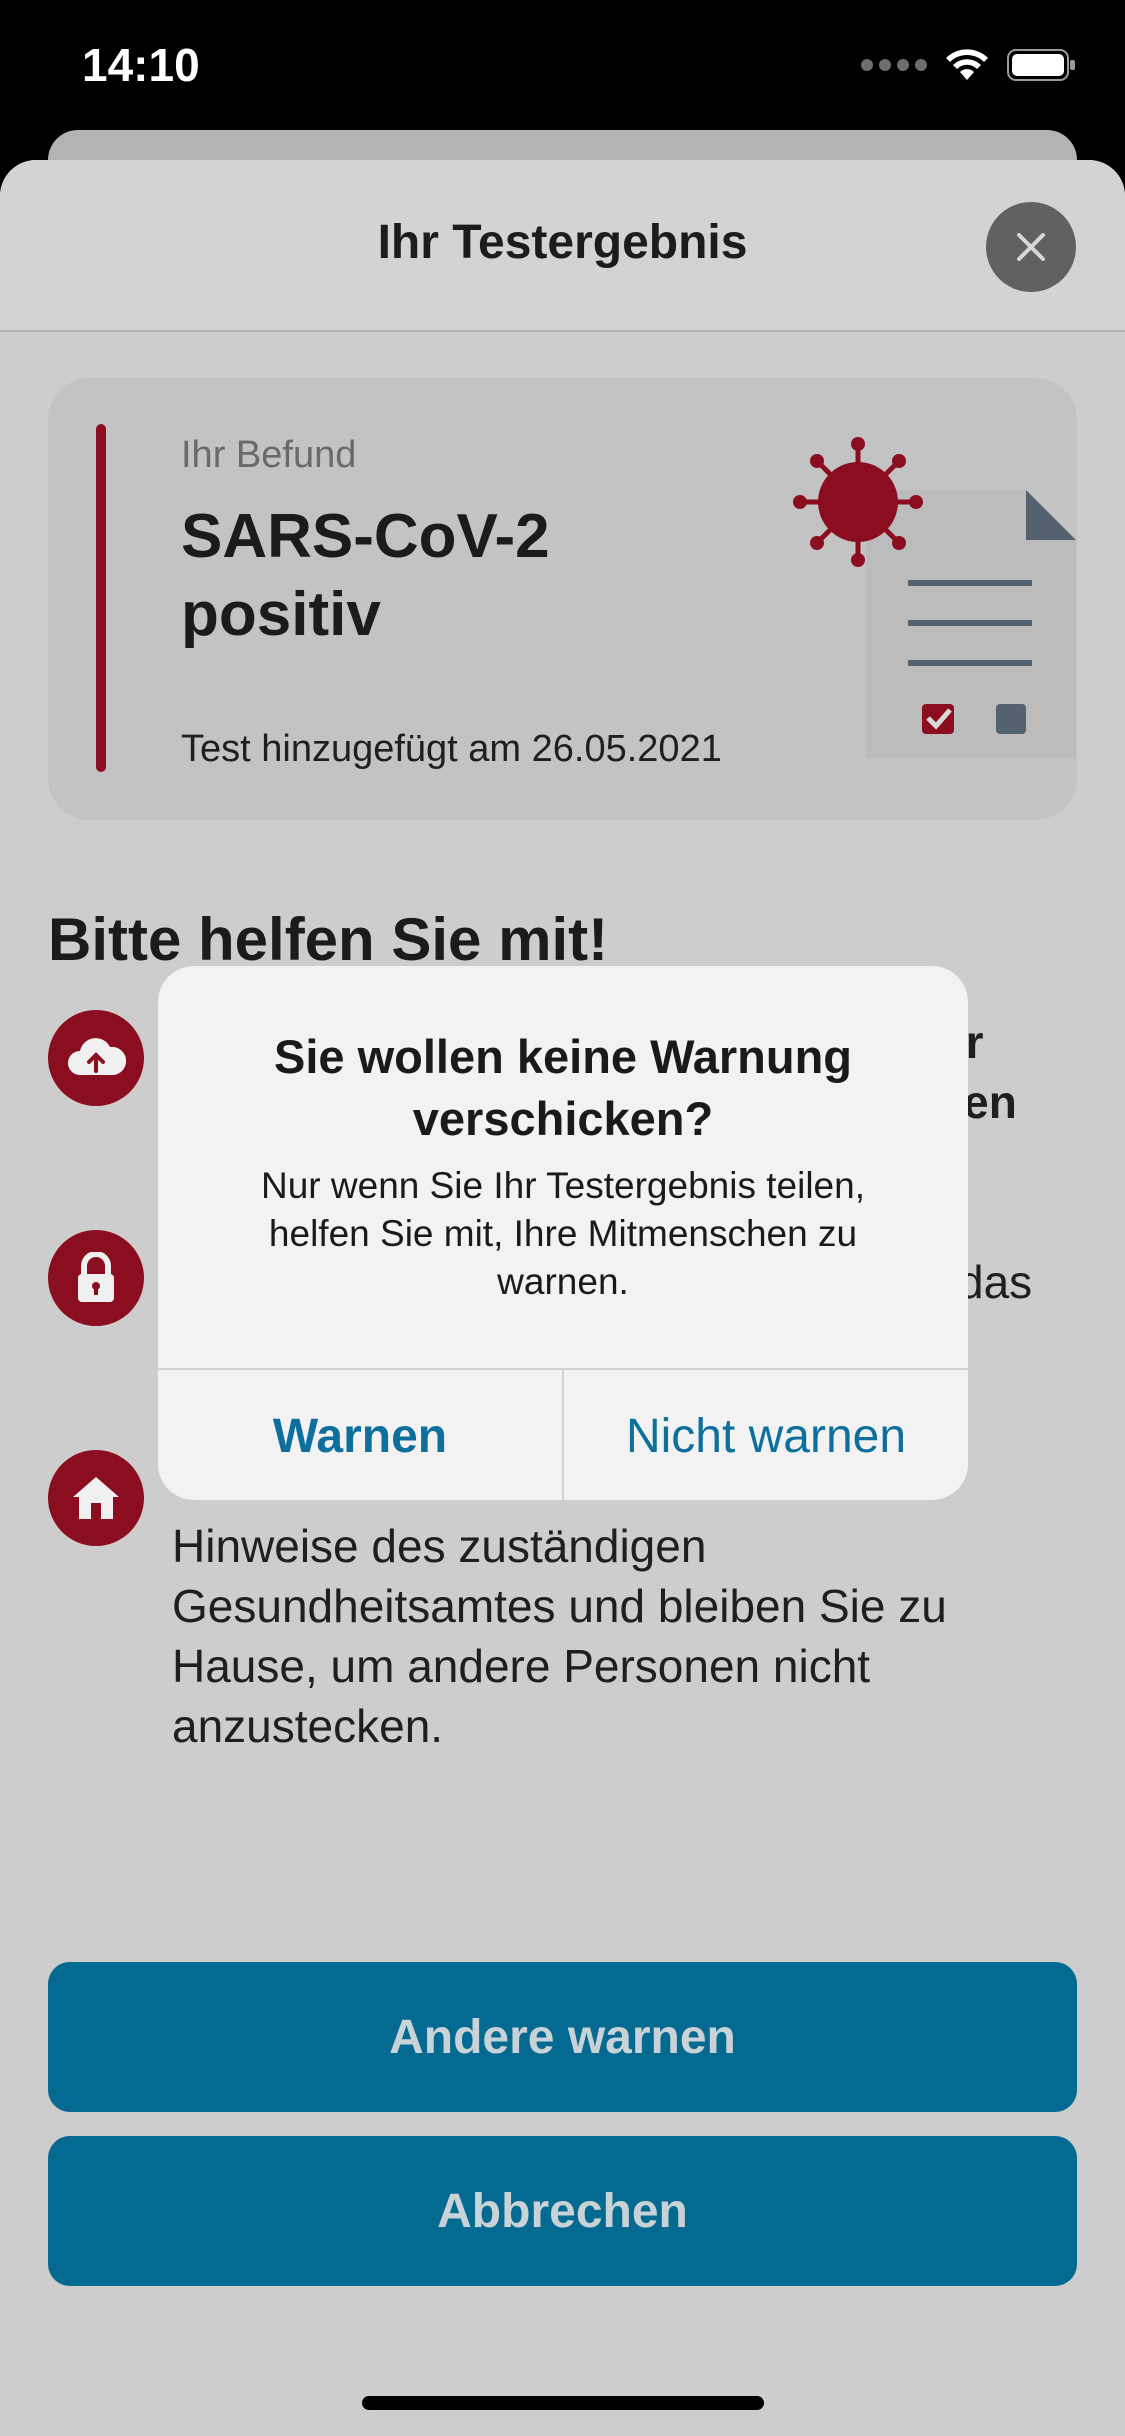 The image size is (1125, 2436). Describe the element at coordinates (96, 1058) in the screenshot. I see `cloud-upload-icon` at that location.